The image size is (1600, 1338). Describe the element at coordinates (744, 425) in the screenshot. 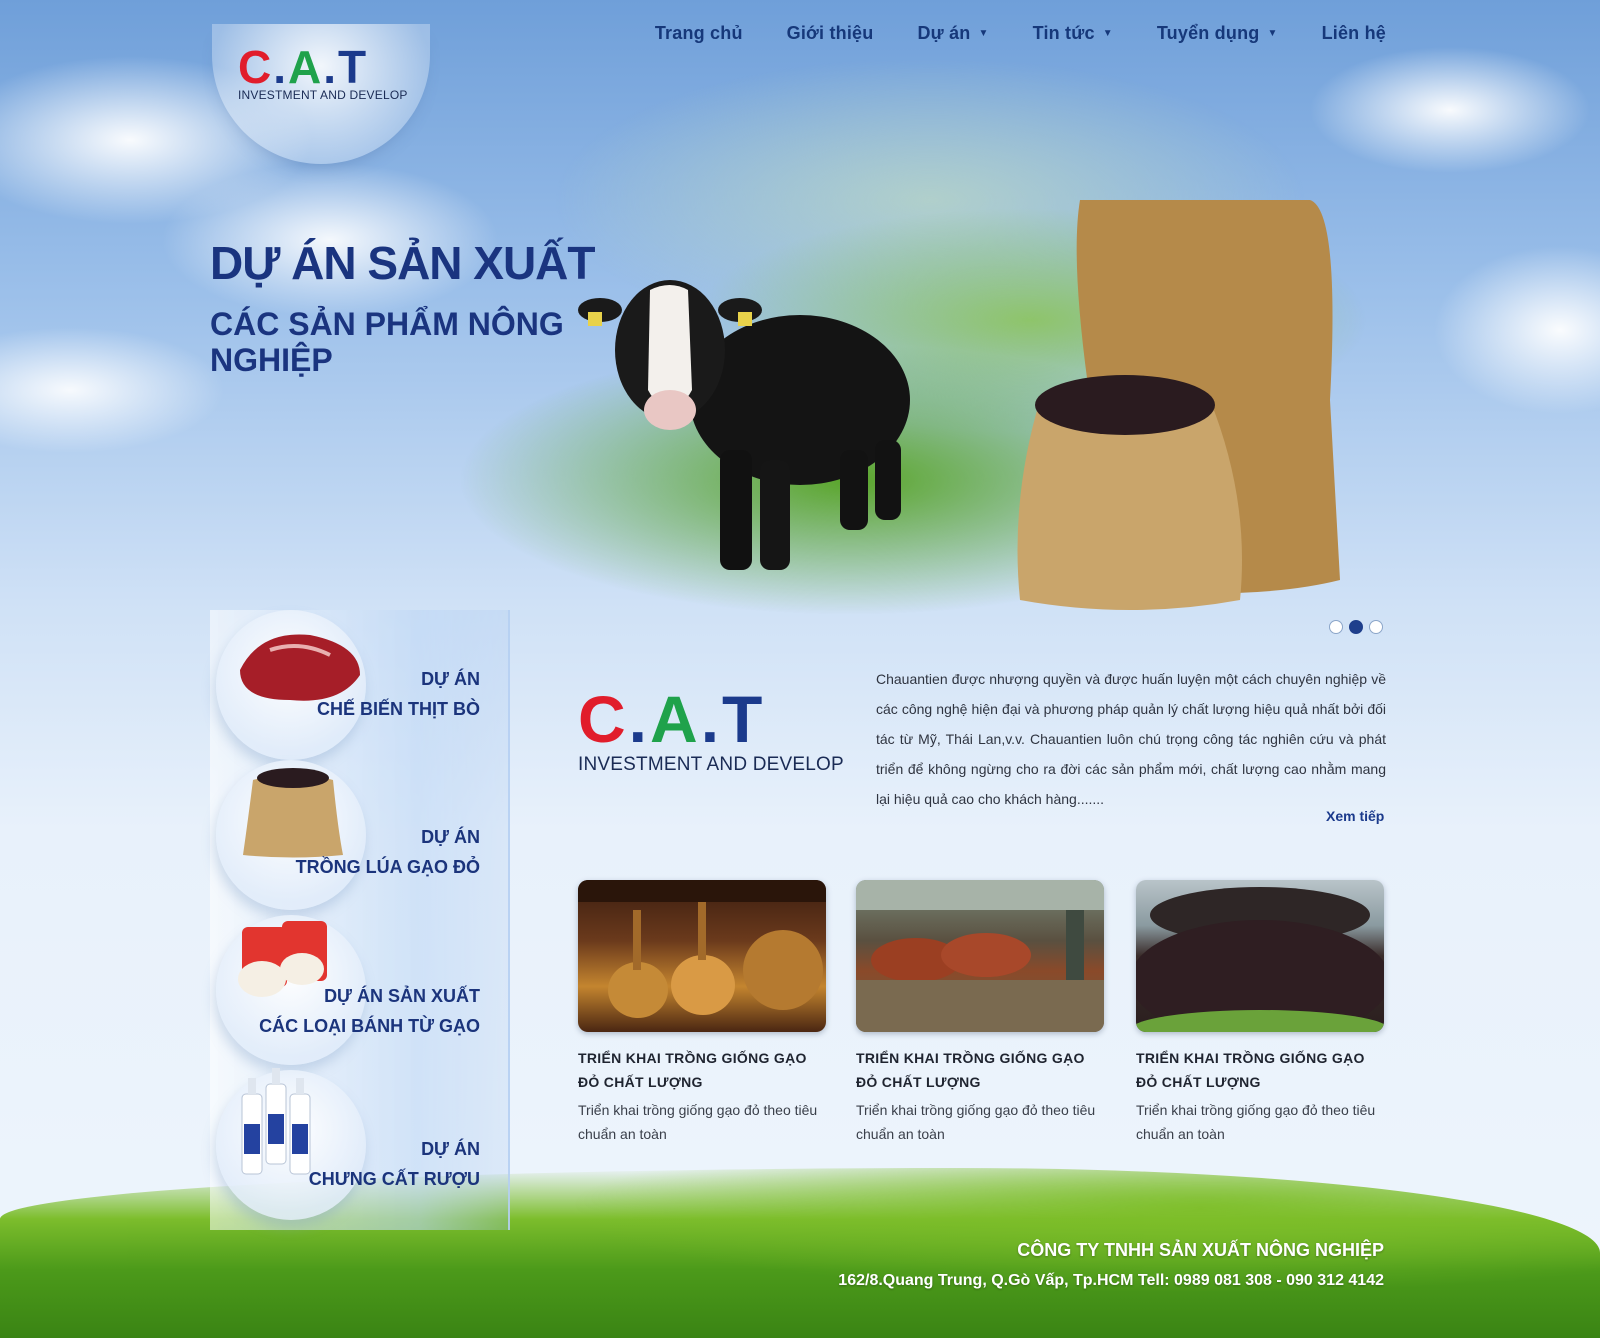

I see `cow-image` at that location.